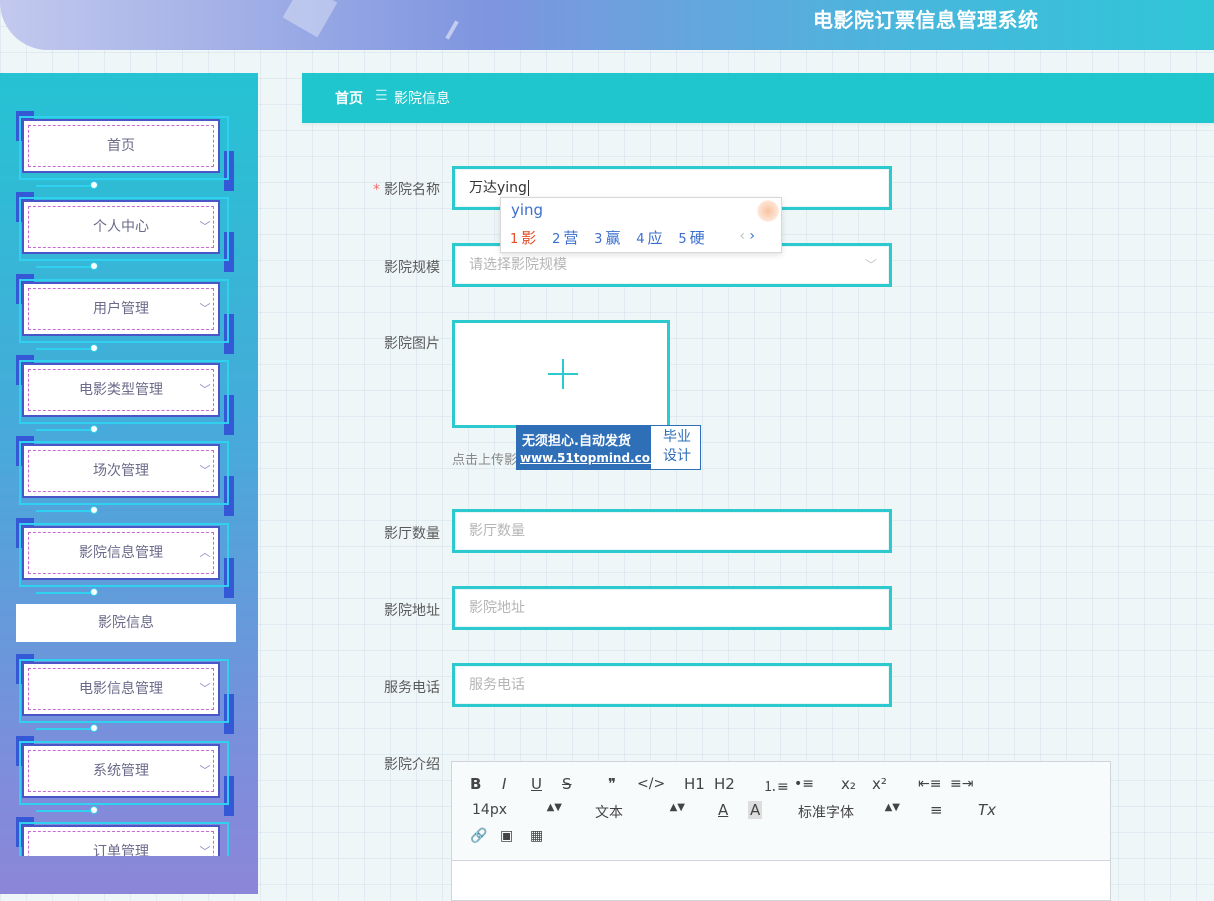 Image resolution: width=1214 pixels, height=901 pixels. Describe the element at coordinates (609, 813) in the screenshot. I see `block-format-value: 文本` at that location.